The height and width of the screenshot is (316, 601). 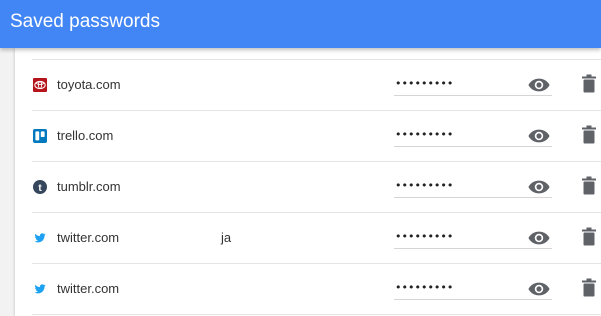 I want to click on username: ja, so click(x=226, y=237).